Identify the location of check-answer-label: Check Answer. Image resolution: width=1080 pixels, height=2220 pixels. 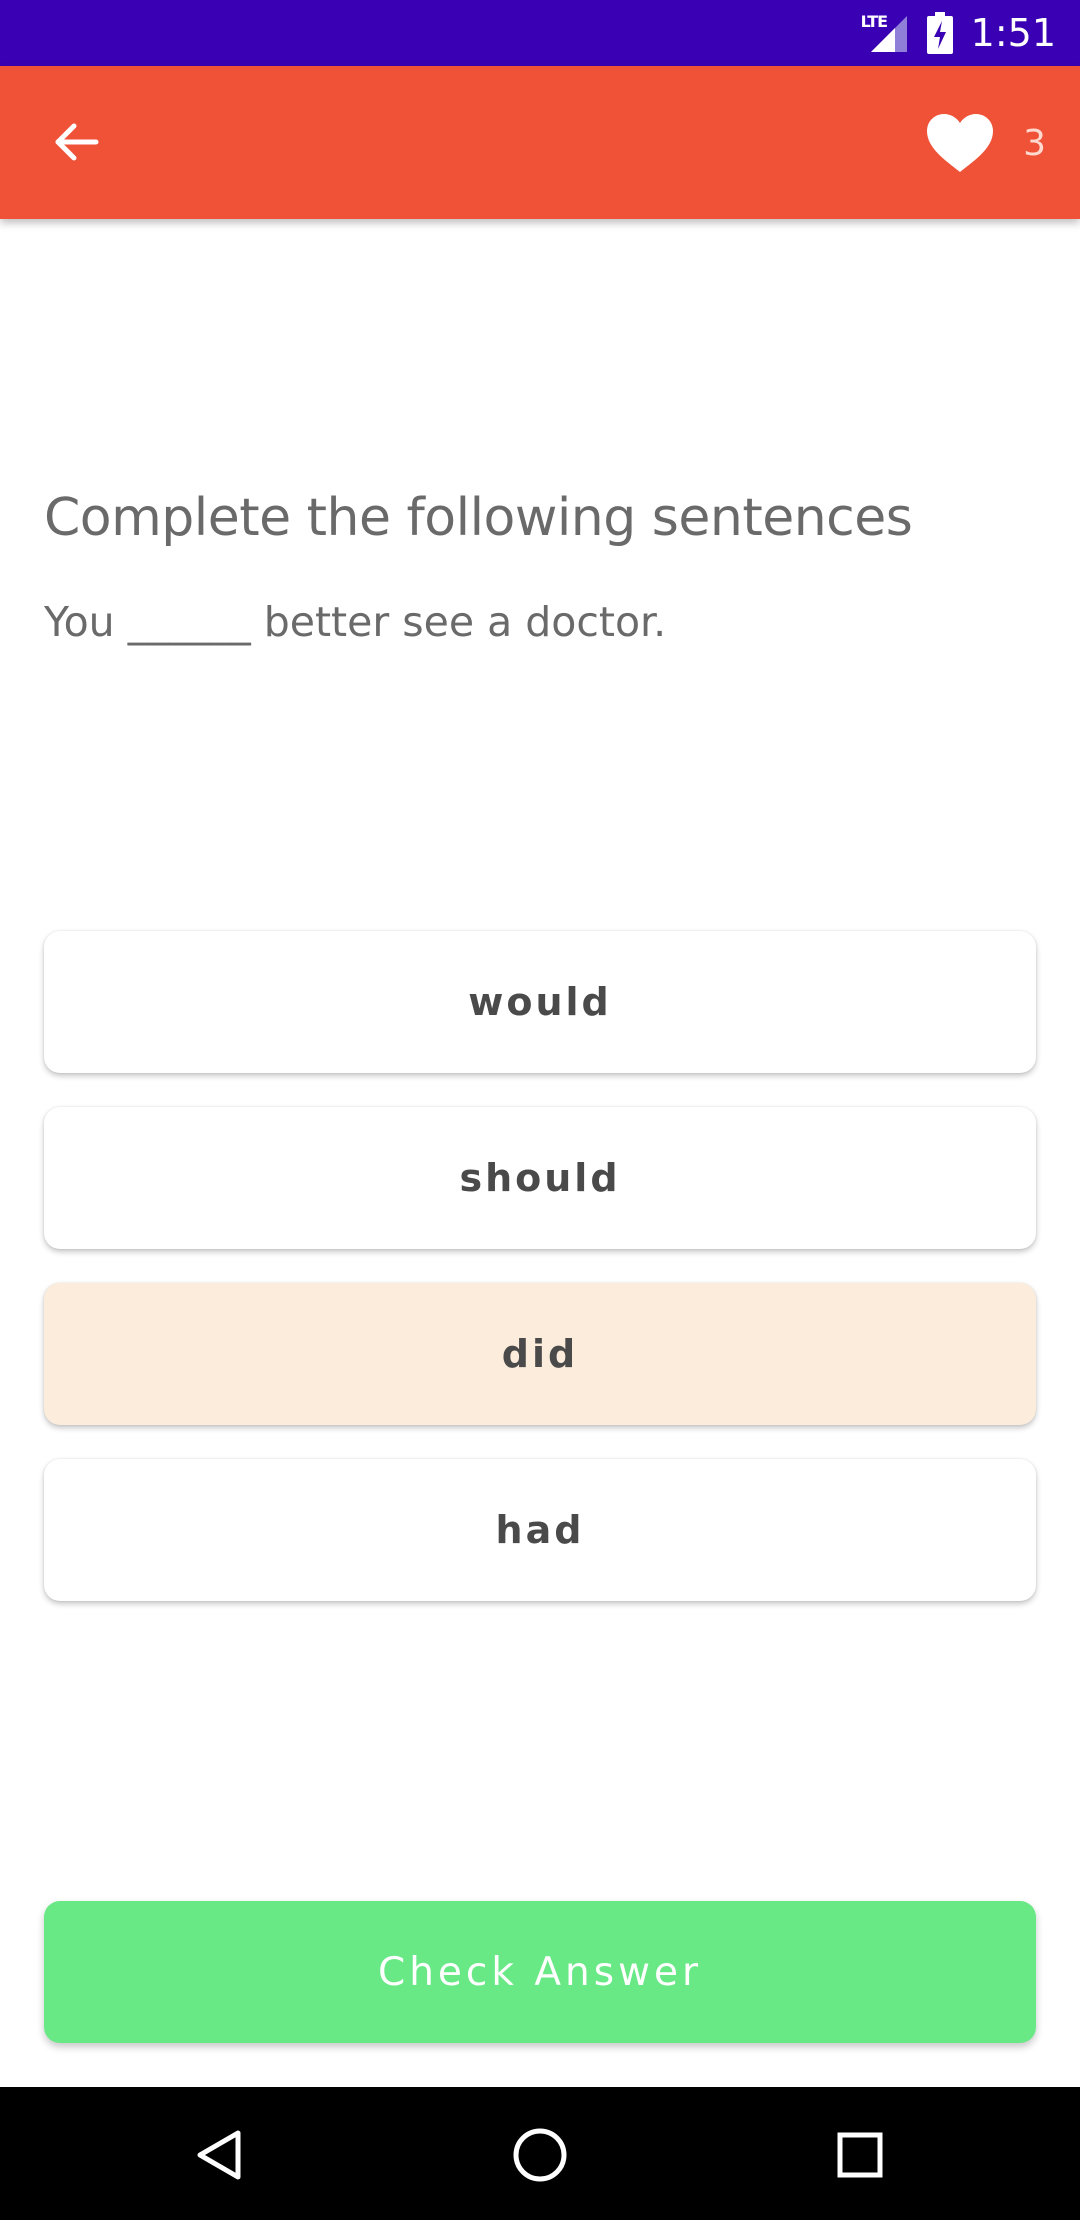
(539, 1972).